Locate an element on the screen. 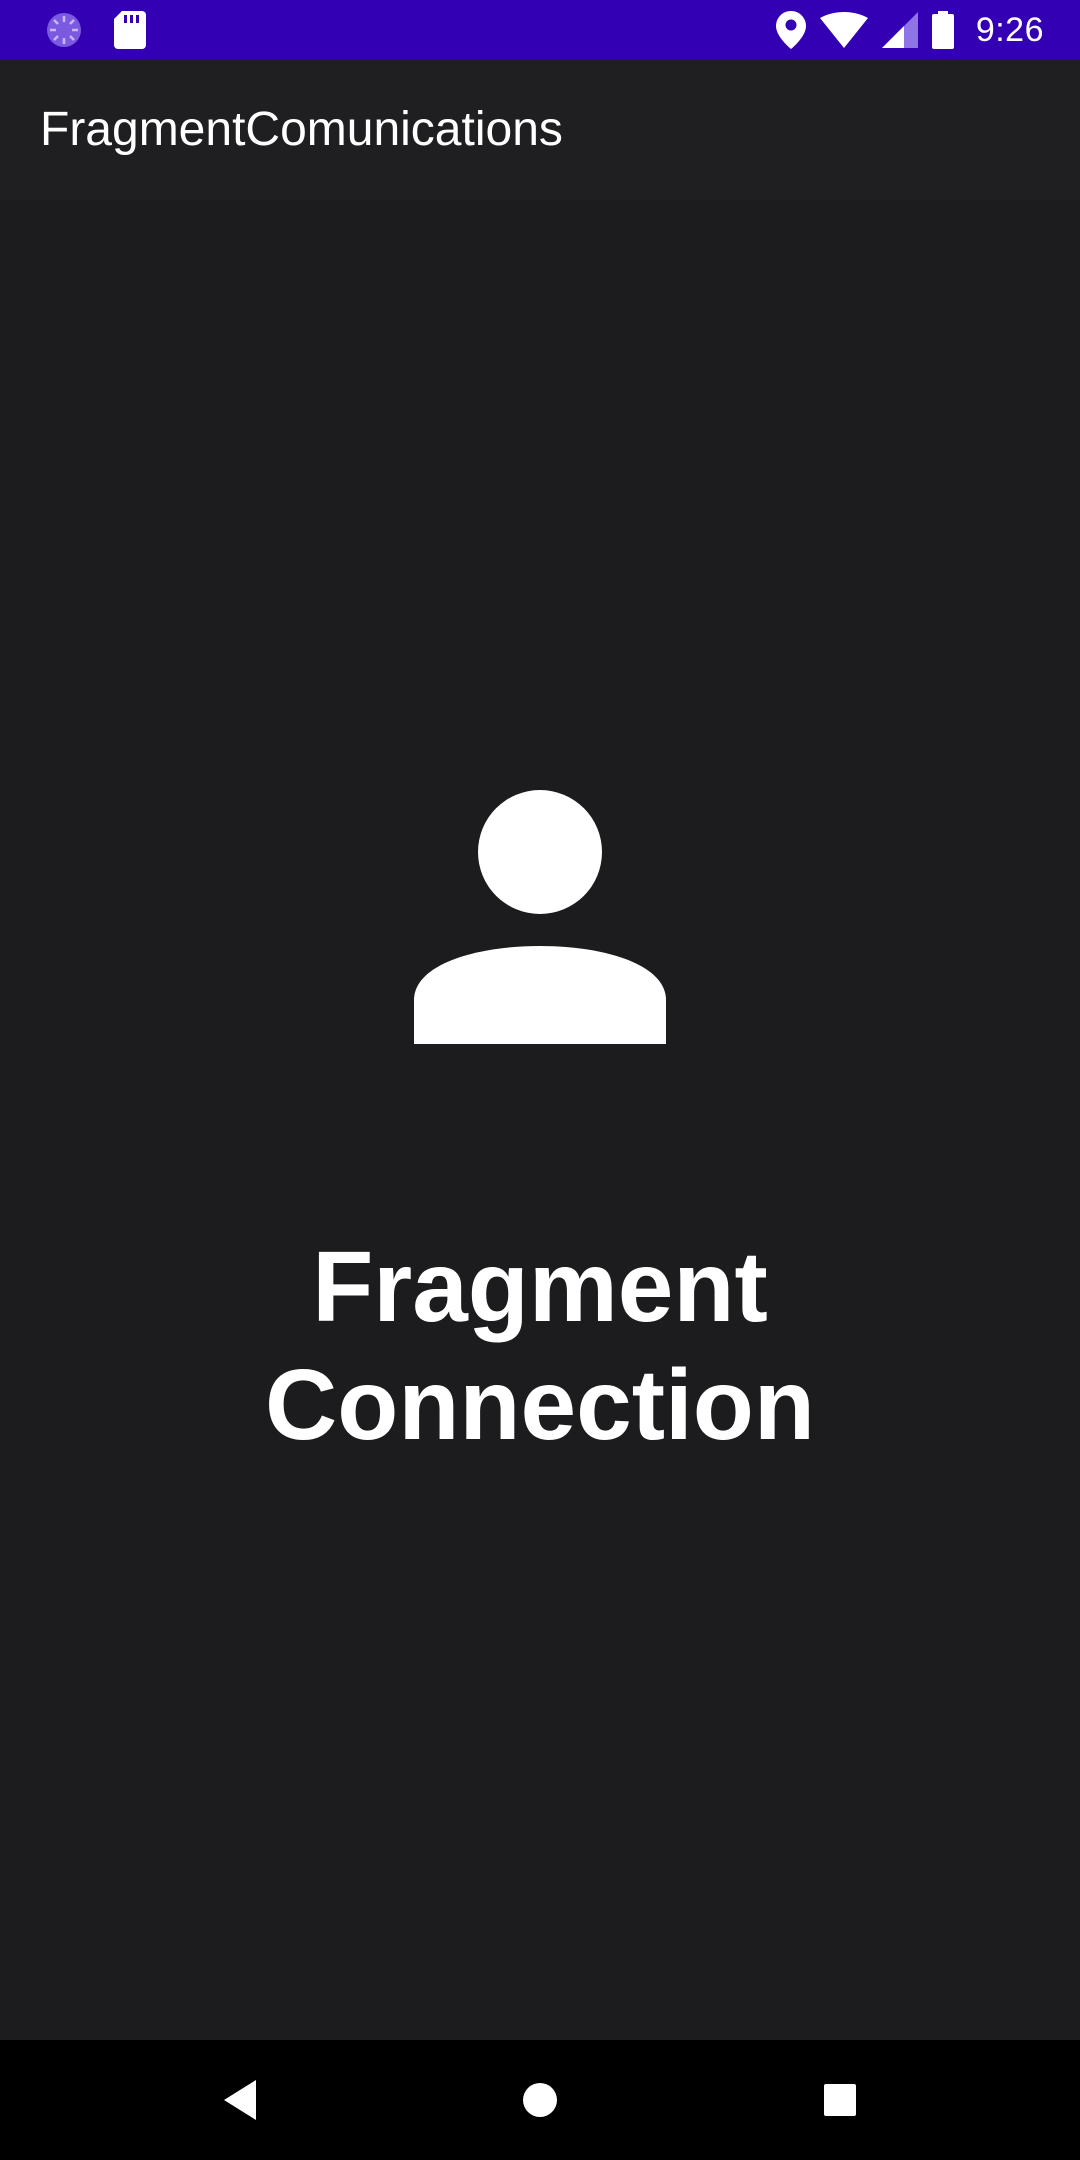 This screenshot has height=2160, width=1080. heading-line-2: Connection is located at coordinates (540, 1405).